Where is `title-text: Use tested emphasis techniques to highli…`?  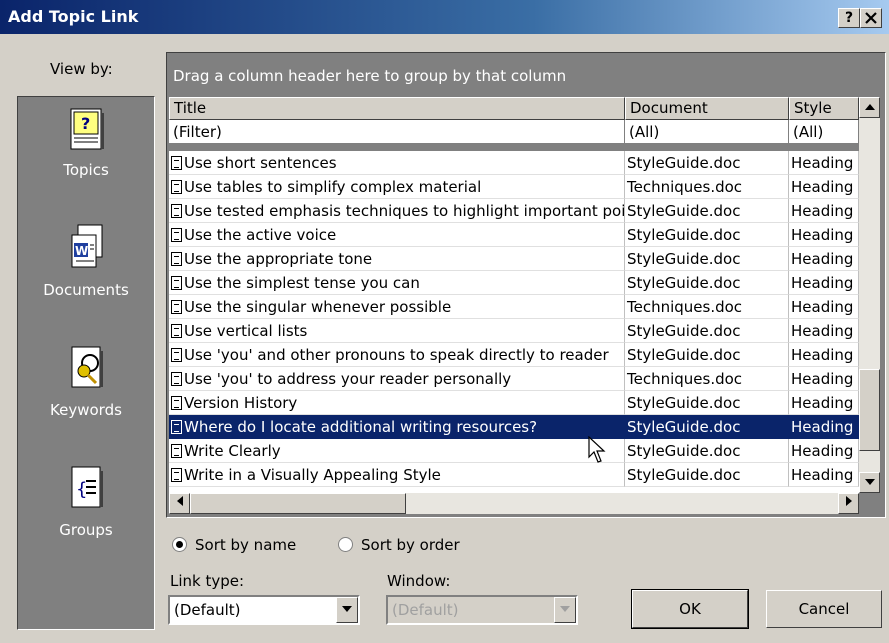 title-text: Use tested emphasis techniques to highli… is located at coordinates (404, 211).